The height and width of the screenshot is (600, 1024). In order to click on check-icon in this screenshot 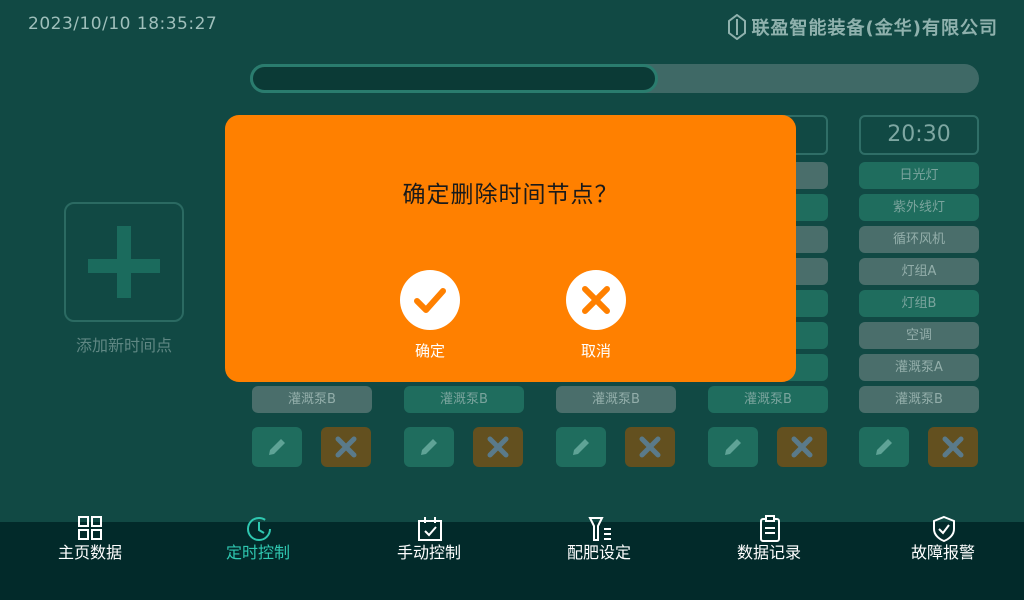, I will do `click(430, 300)`.